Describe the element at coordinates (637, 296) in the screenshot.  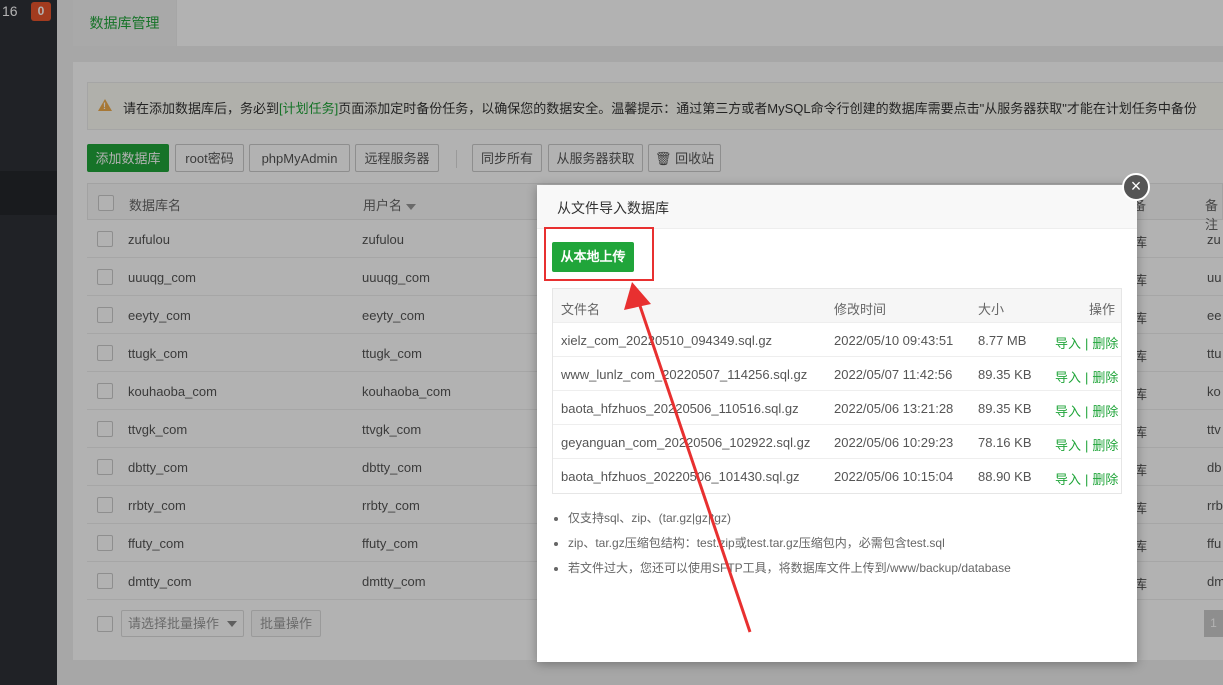
I see `arrow-head` at that location.